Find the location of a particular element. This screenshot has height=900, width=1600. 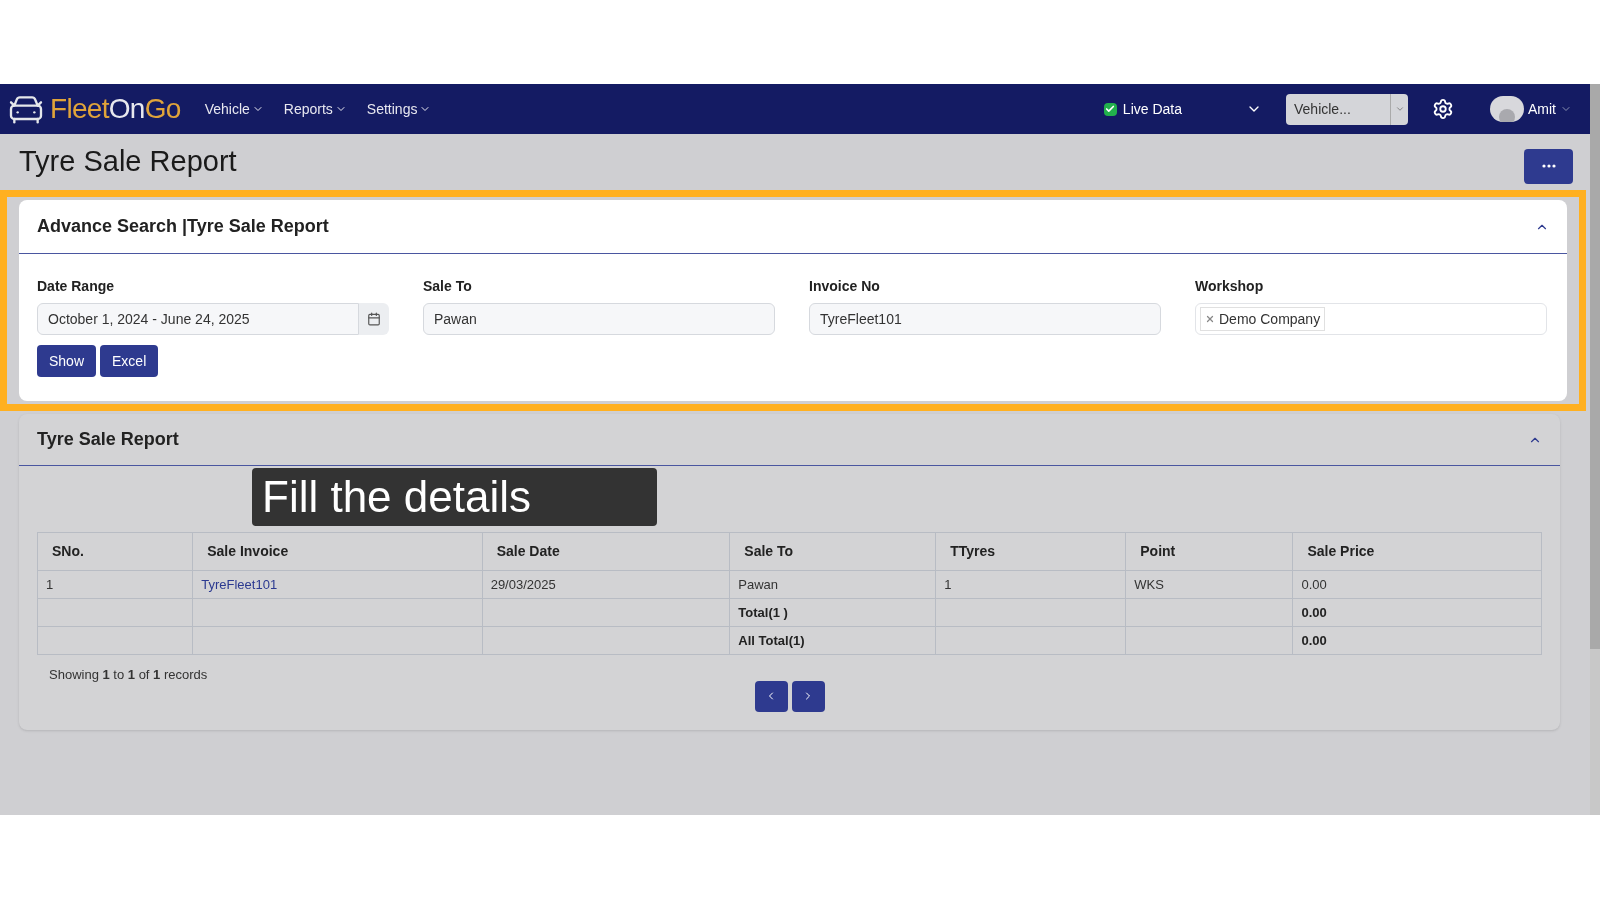

remove-icon is located at coordinates (1210, 319).